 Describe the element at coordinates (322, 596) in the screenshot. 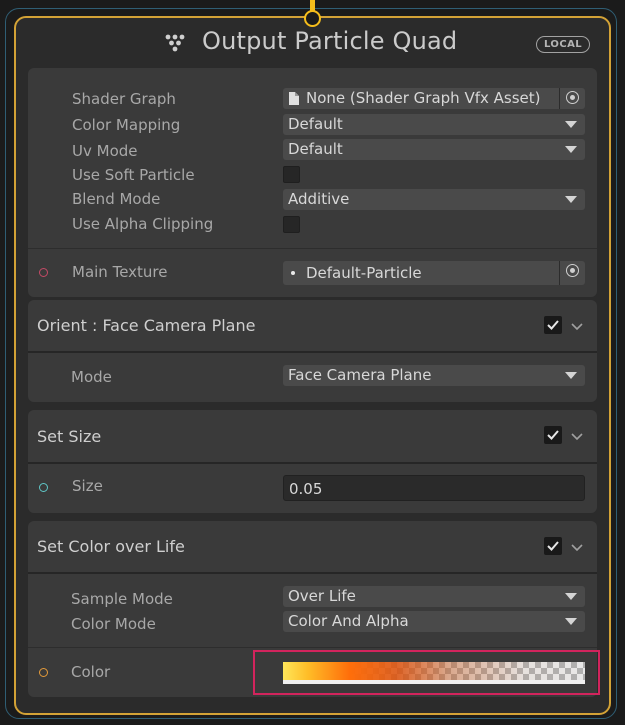

I see `sample-mode-value: Over Life` at that location.